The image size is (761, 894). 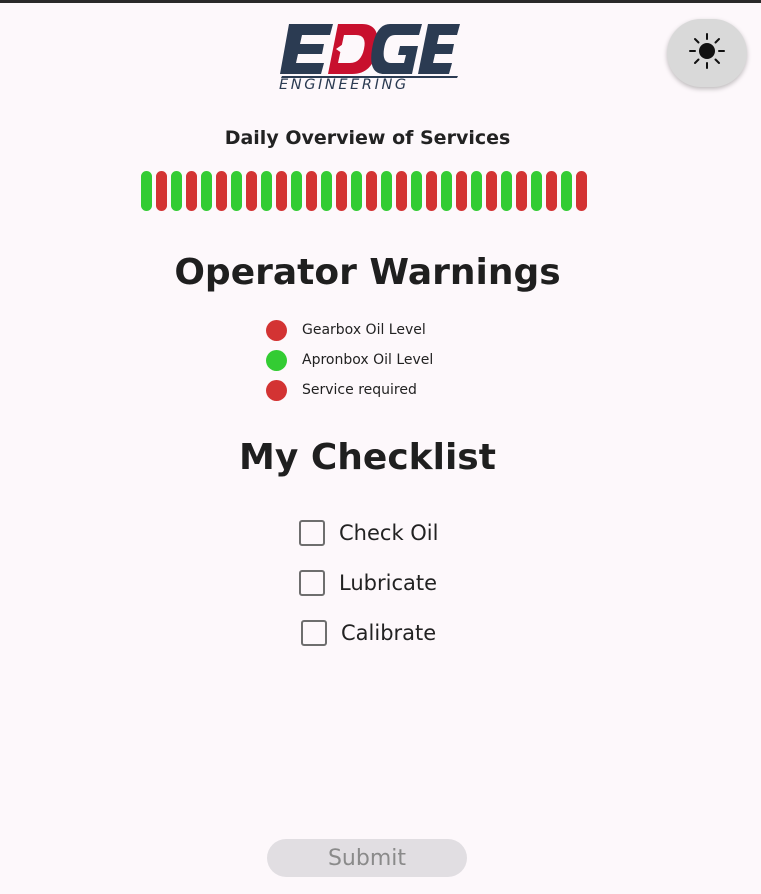 What do you see at coordinates (364, 330) in the screenshot?
I see `warning-label: Gearbox Oil Level` at bounding box center [364, 330].